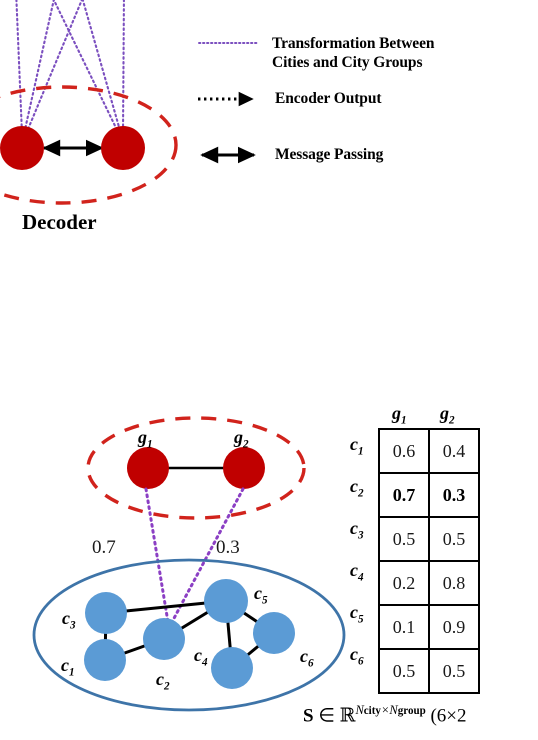  What do you see at coordinates (304, 656) in the screenshot?
I see `city-node-label-c6-text: c` at bounding box center [304, 656].